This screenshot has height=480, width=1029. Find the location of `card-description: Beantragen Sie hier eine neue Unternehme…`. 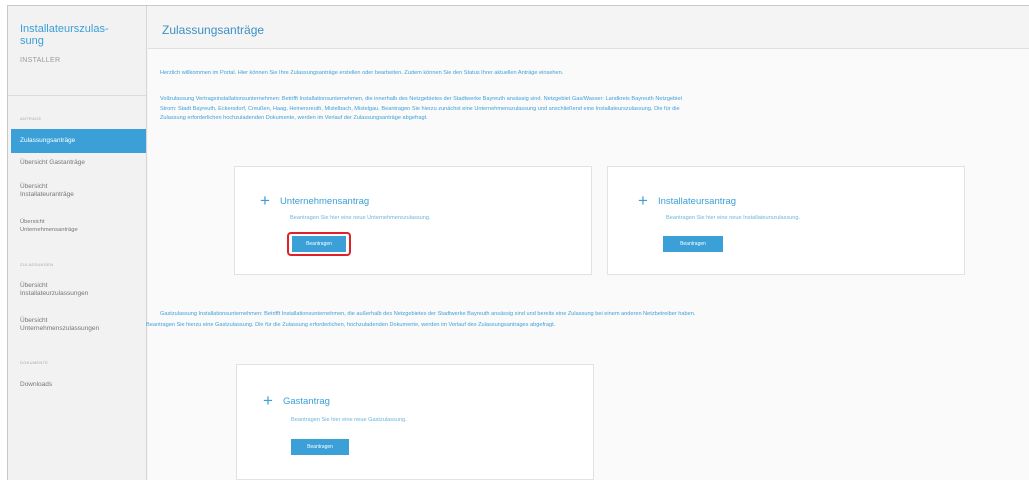

card-description: Beantragen Sie hier eine neue Unternehme… is located at coordinates (360, 218).